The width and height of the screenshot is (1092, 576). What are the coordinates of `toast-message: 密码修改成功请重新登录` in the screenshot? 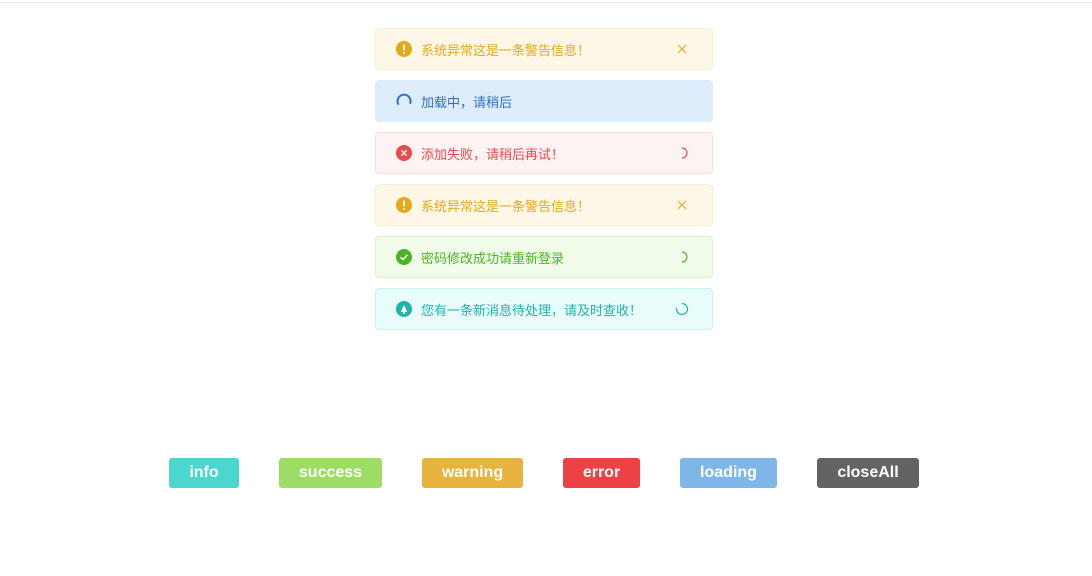 It's located at (493, 259).